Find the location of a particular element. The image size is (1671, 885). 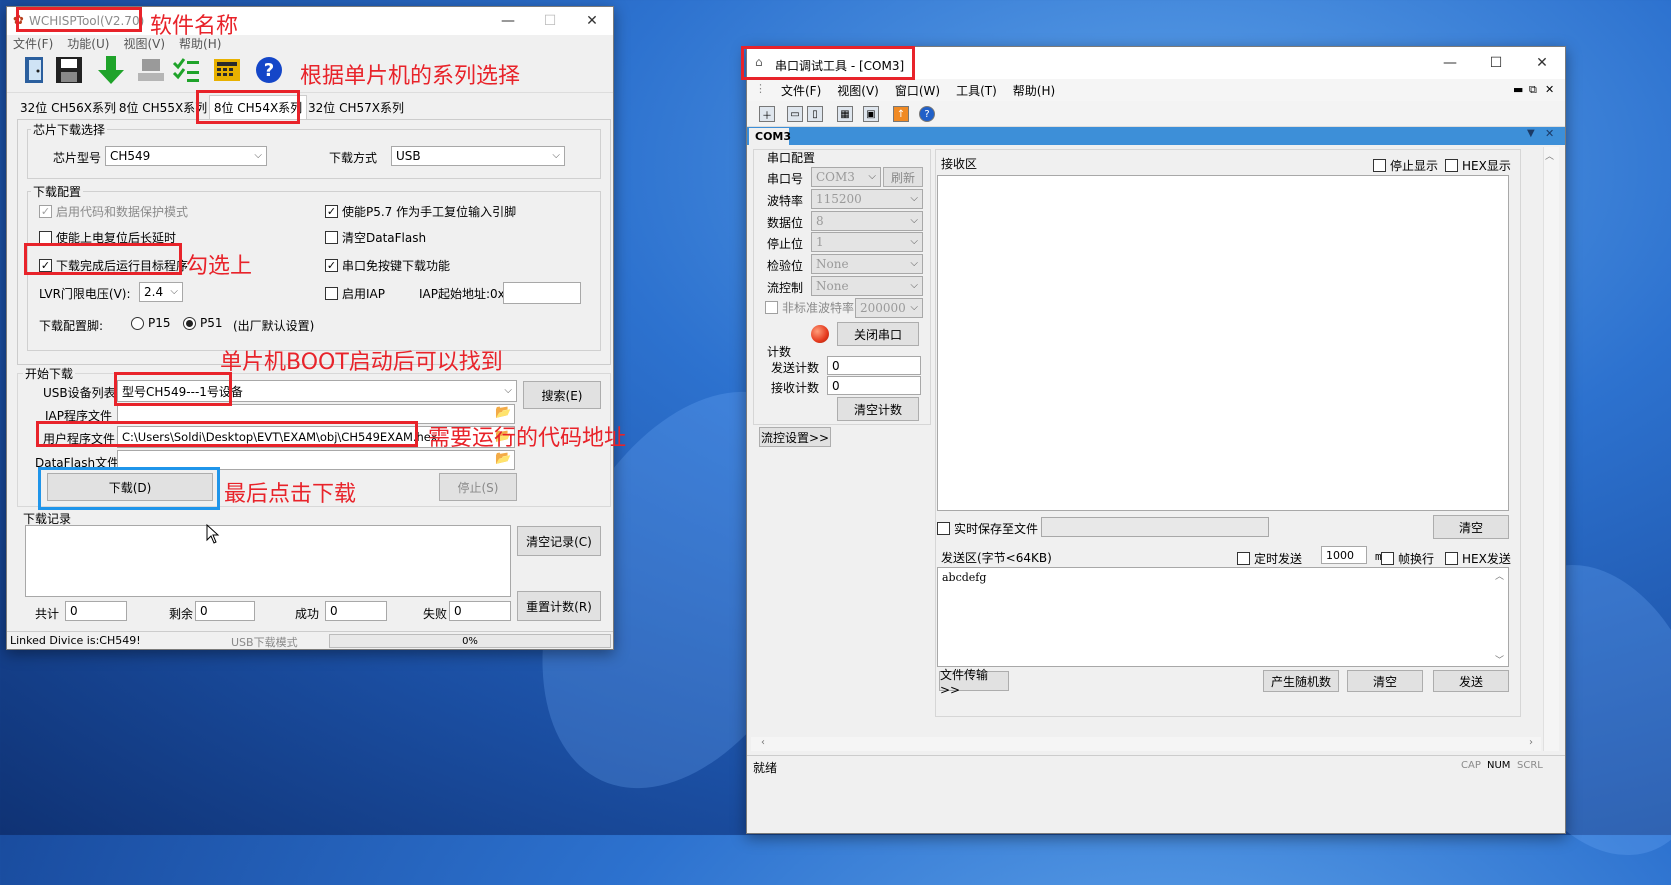

save-to-file-checkbox: 实时保存至文件 is located at coordinates (987, 528).